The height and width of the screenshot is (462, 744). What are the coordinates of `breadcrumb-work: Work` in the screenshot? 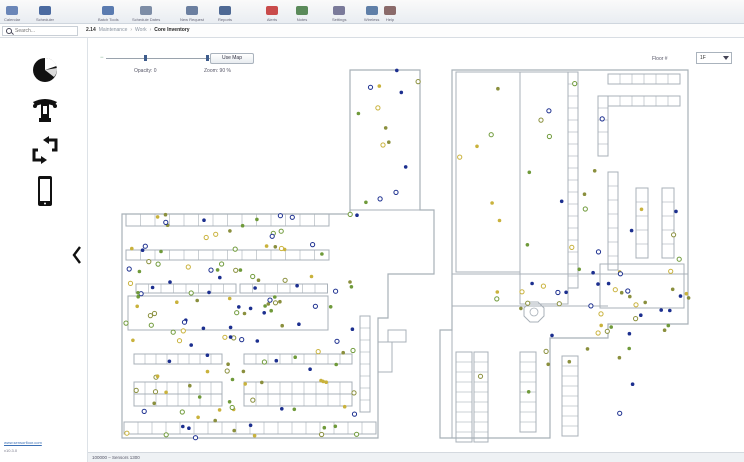 It's located at (141, 30).